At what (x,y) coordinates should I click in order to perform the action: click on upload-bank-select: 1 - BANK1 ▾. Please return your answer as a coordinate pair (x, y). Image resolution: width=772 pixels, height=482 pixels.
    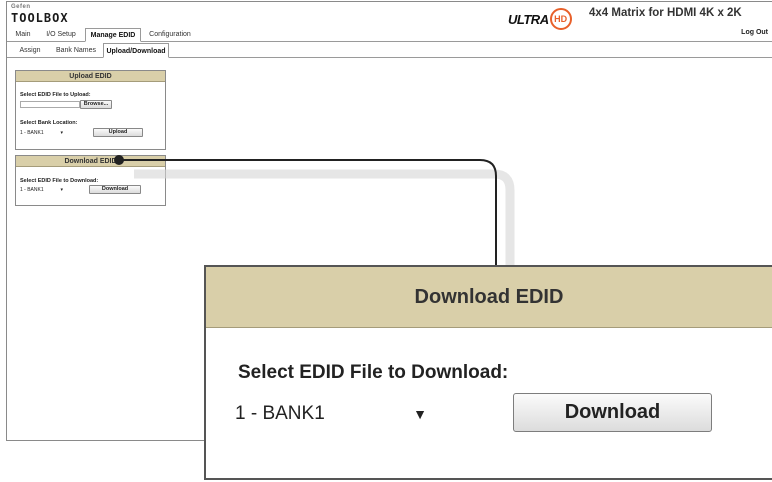
    Looking at the image, I should click on (42, 133).